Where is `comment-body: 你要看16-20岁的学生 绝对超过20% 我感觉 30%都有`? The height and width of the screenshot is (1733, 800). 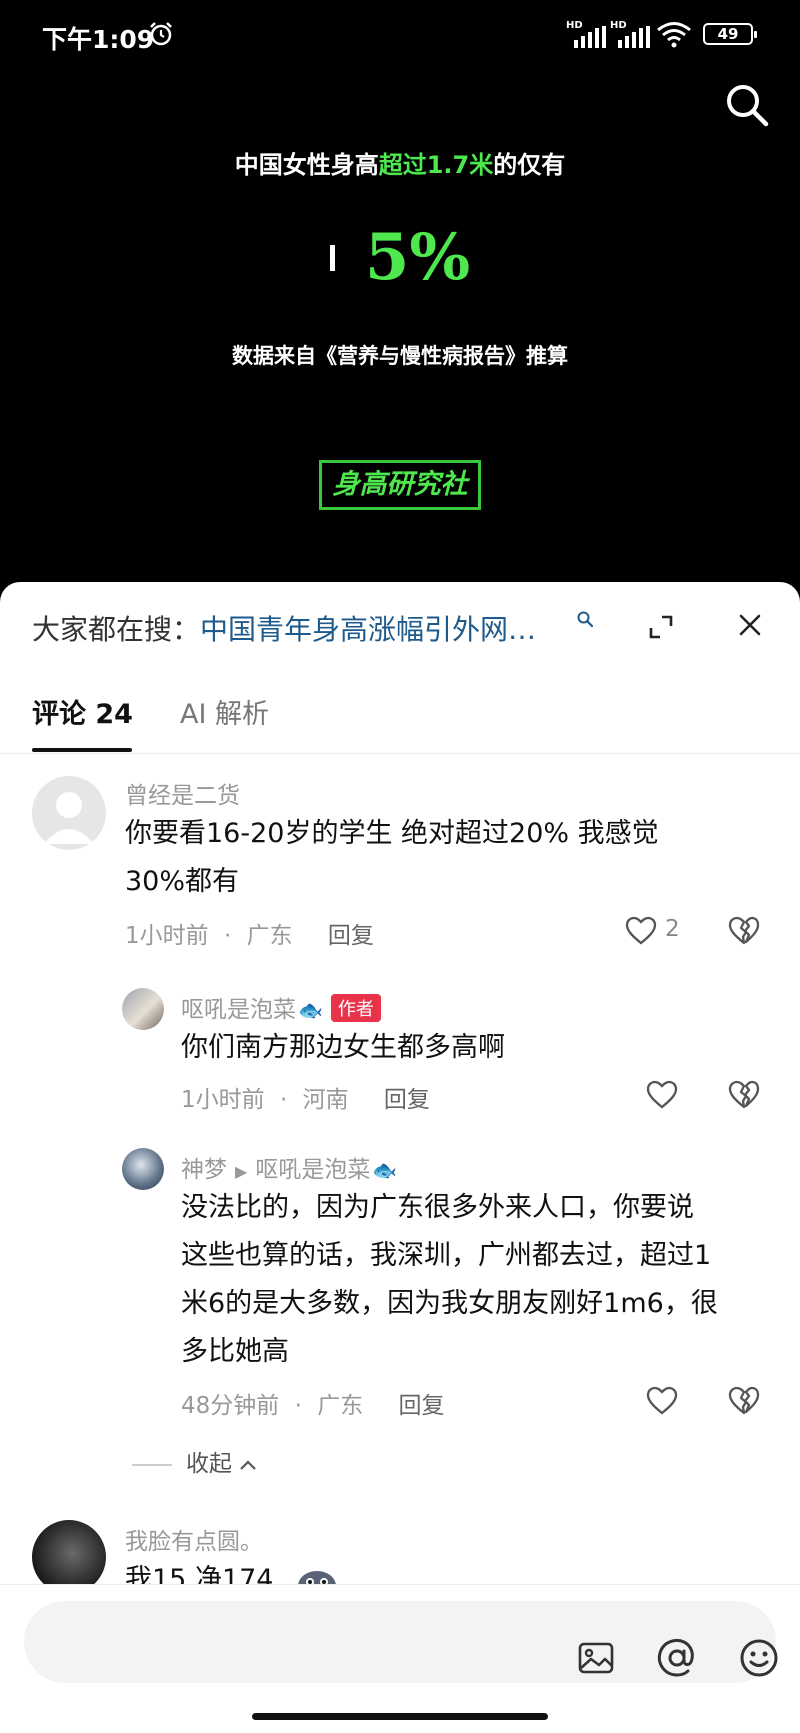 comment-body: 你要看16-20岁的学生 绝对超过20% 我感觉 30%都有 is located at coordinates (392, 857).